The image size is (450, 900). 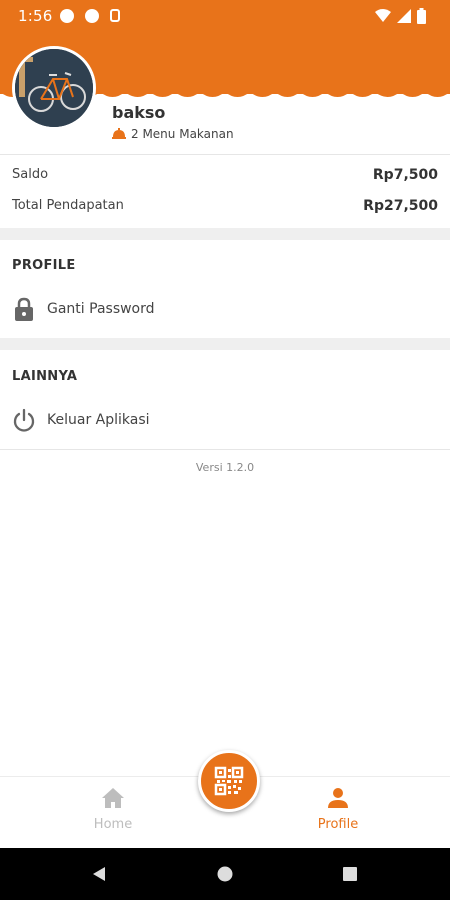 I want to click on bicycle-photo, so click(x=54, y=88).